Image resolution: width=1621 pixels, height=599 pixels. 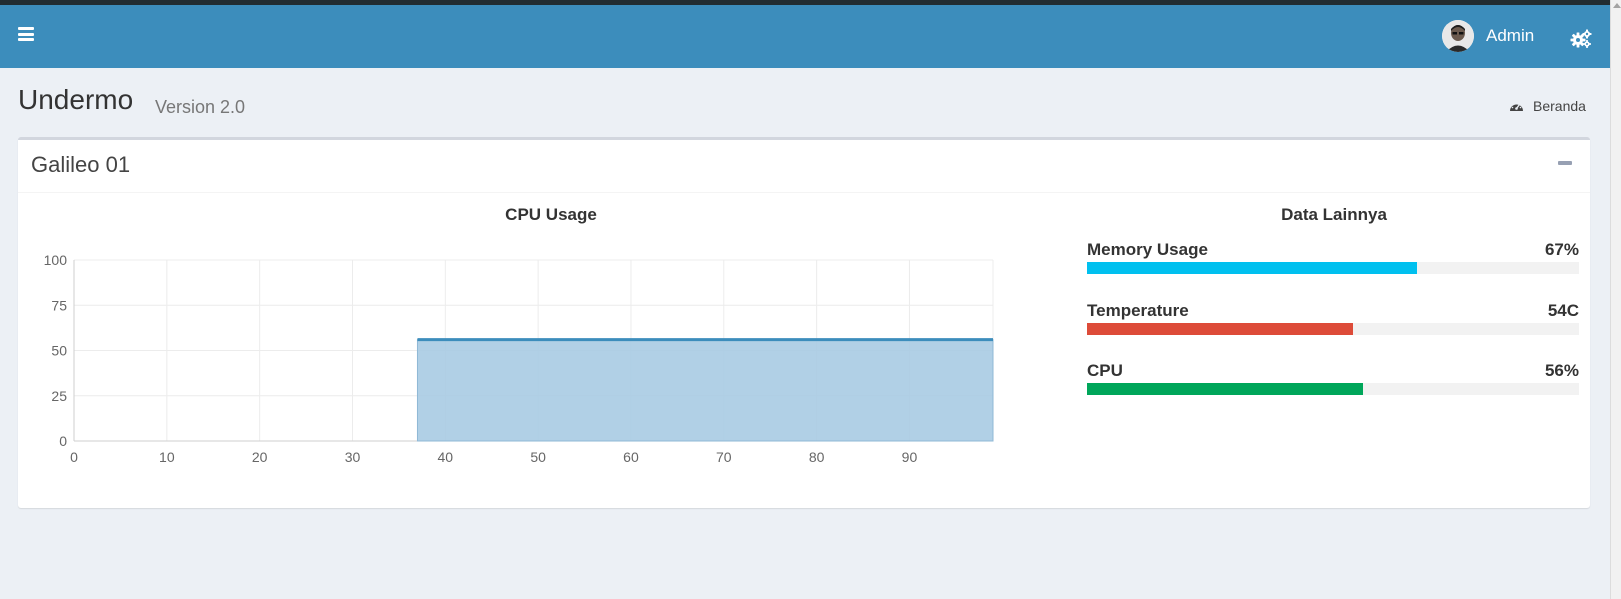 I want to click on hamburger-icon, so click(x=26, y=34).